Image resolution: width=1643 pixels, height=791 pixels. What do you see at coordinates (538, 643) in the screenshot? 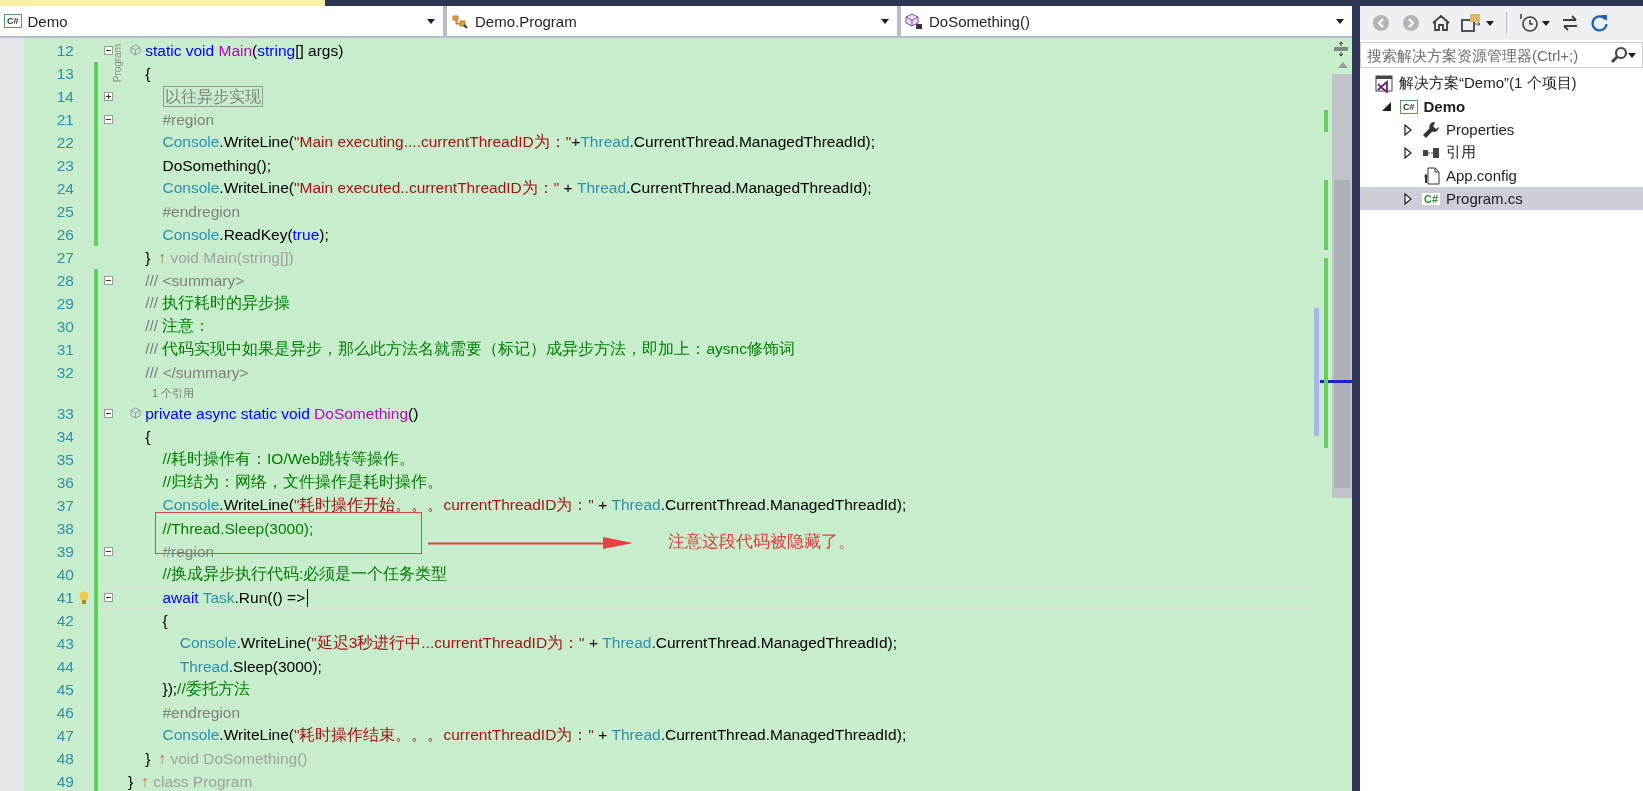
I see `code-line: Console.WriteLine("延迟3秒进行中...currentThreadID为：" + Thread.CurrentThread.ManagedThreadId);` at bounding box center [538, 643].